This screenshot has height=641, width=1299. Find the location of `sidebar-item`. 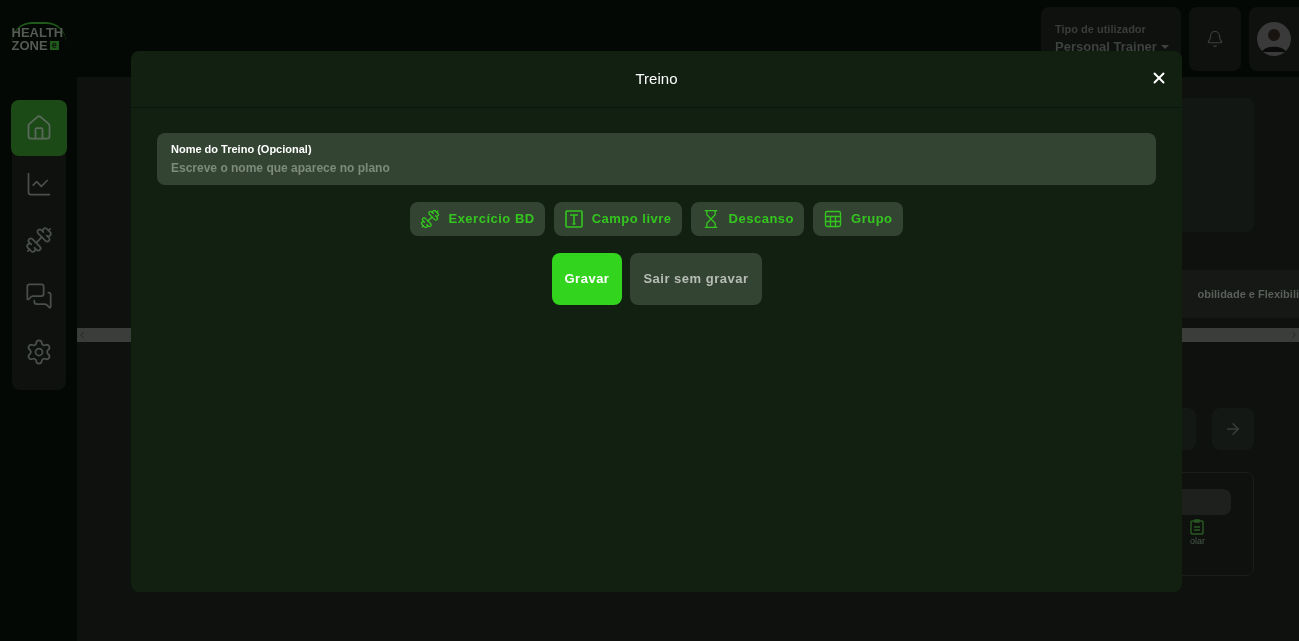

sidebar-item is located at coordinates (38, 128).